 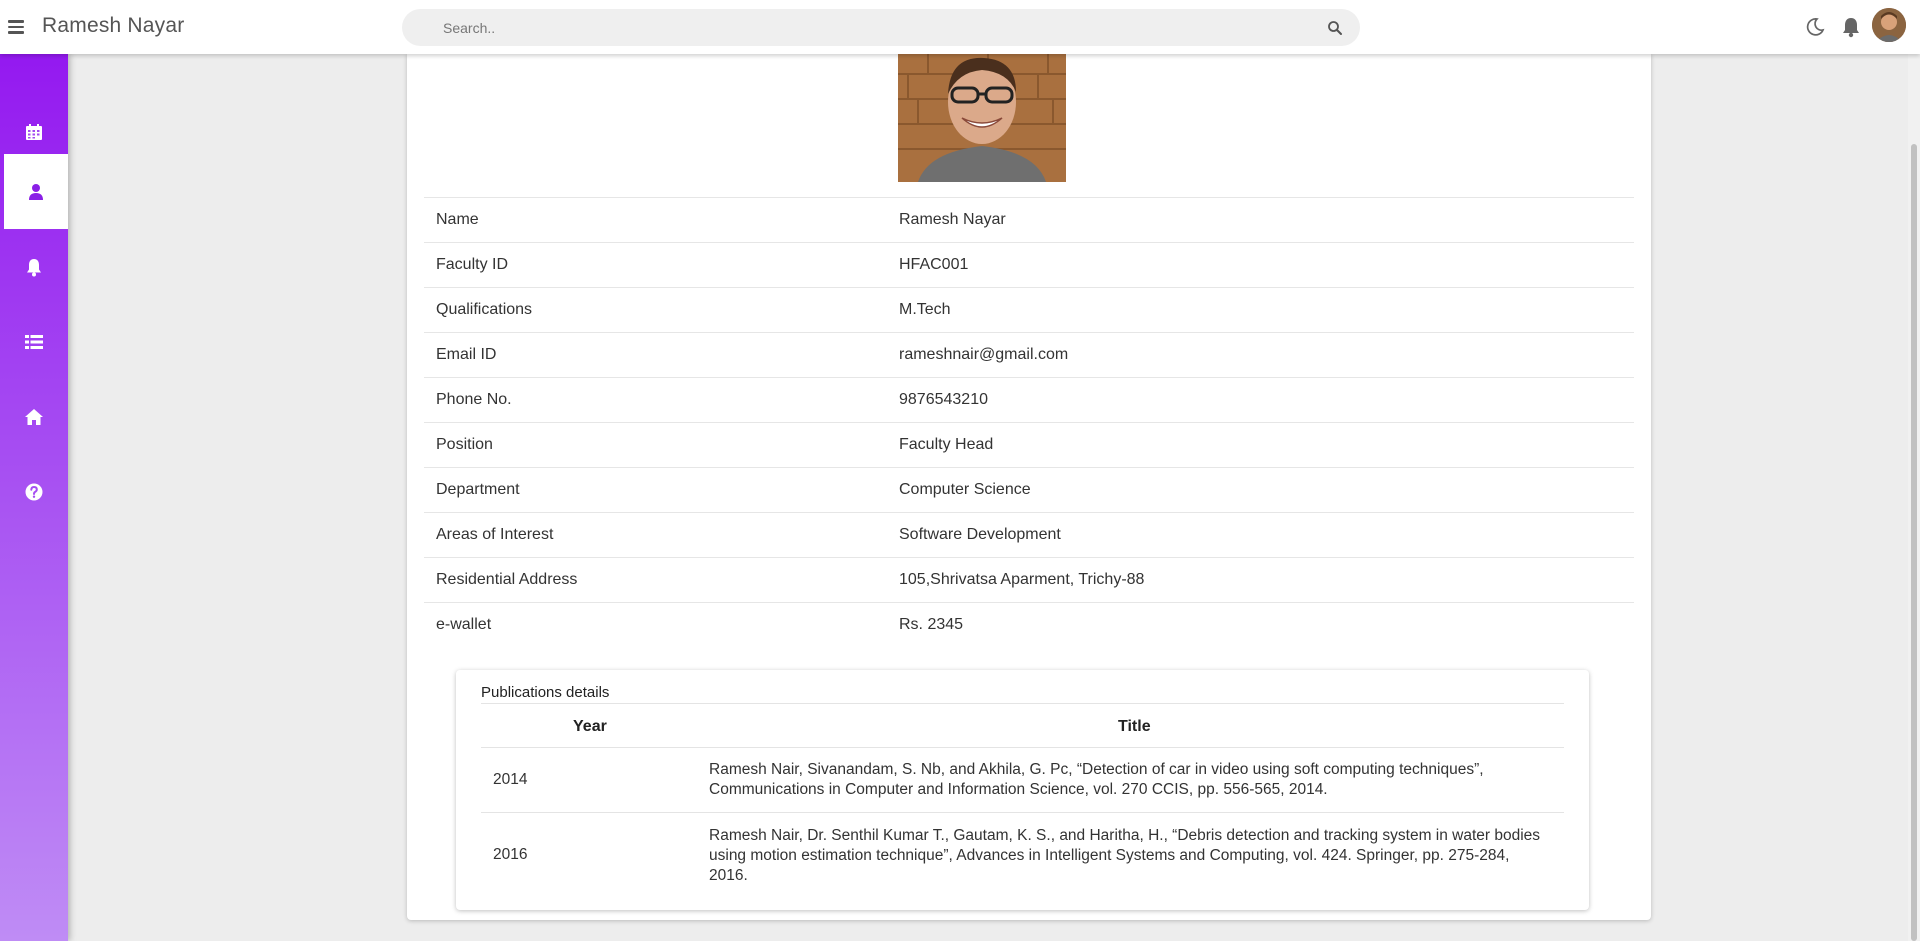 I want to click on list-icon, so click(x=34, y=341).